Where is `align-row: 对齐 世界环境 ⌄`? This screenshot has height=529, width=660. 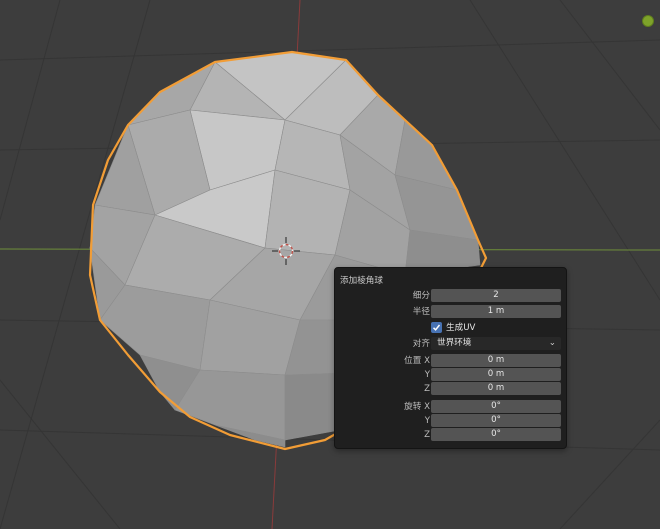
align-row: 对齐 世界环境 ⌄ is located at coordinates (450, 344).